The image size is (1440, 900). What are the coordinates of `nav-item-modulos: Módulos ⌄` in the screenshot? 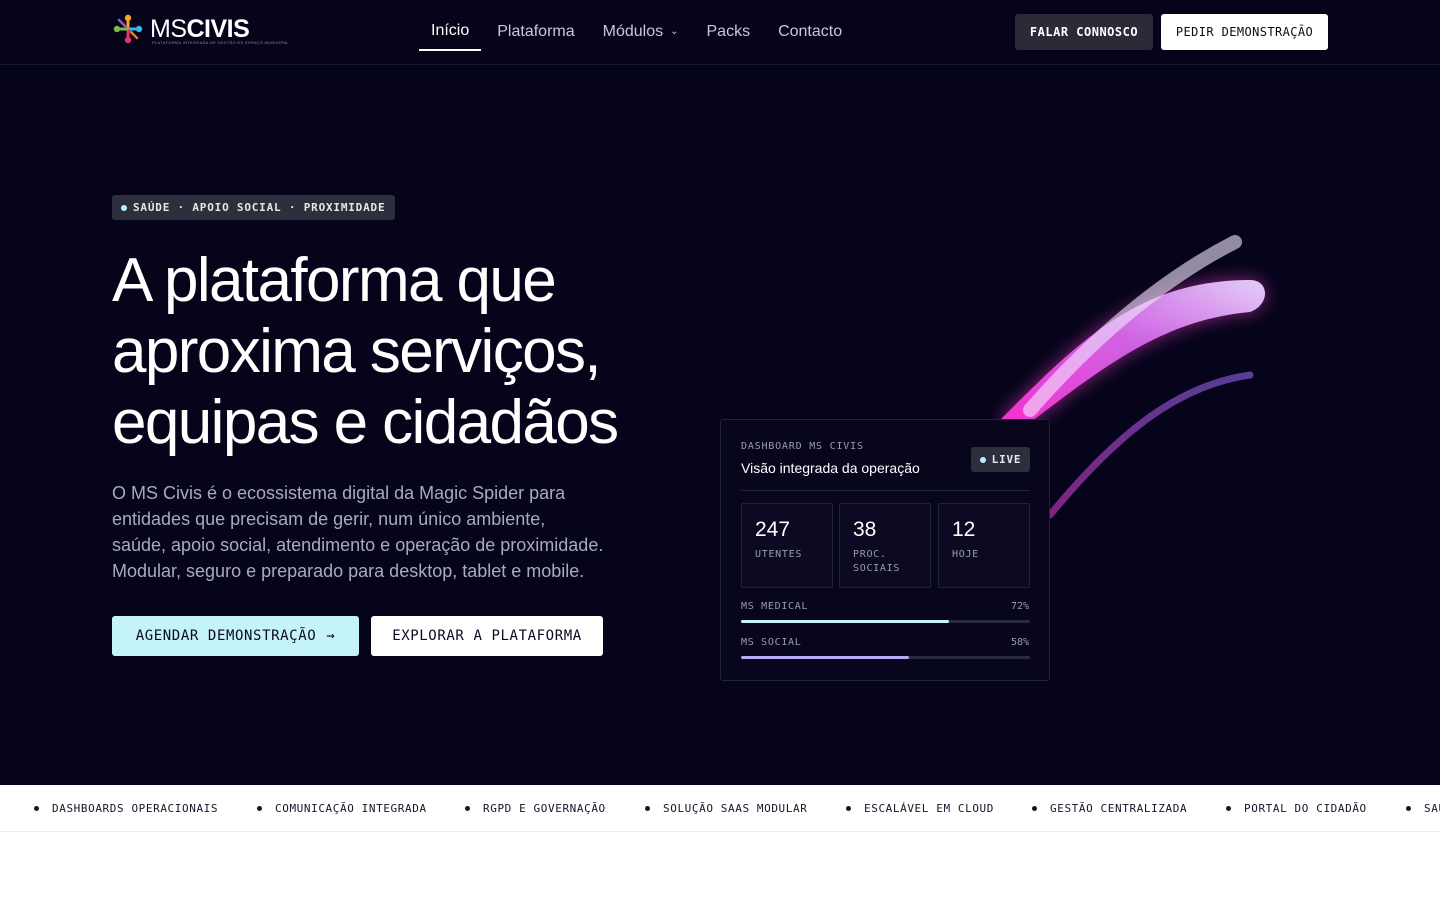 It's located at (641, 31).